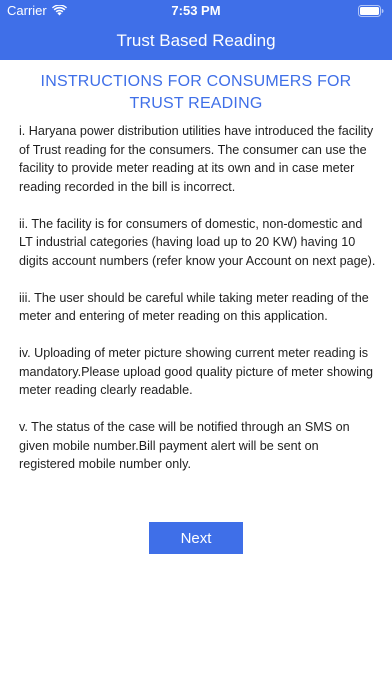 This screenshot has width=392, height=696. I want to click on status-bar: Carrier 7:53 PM, so click(196, 11).